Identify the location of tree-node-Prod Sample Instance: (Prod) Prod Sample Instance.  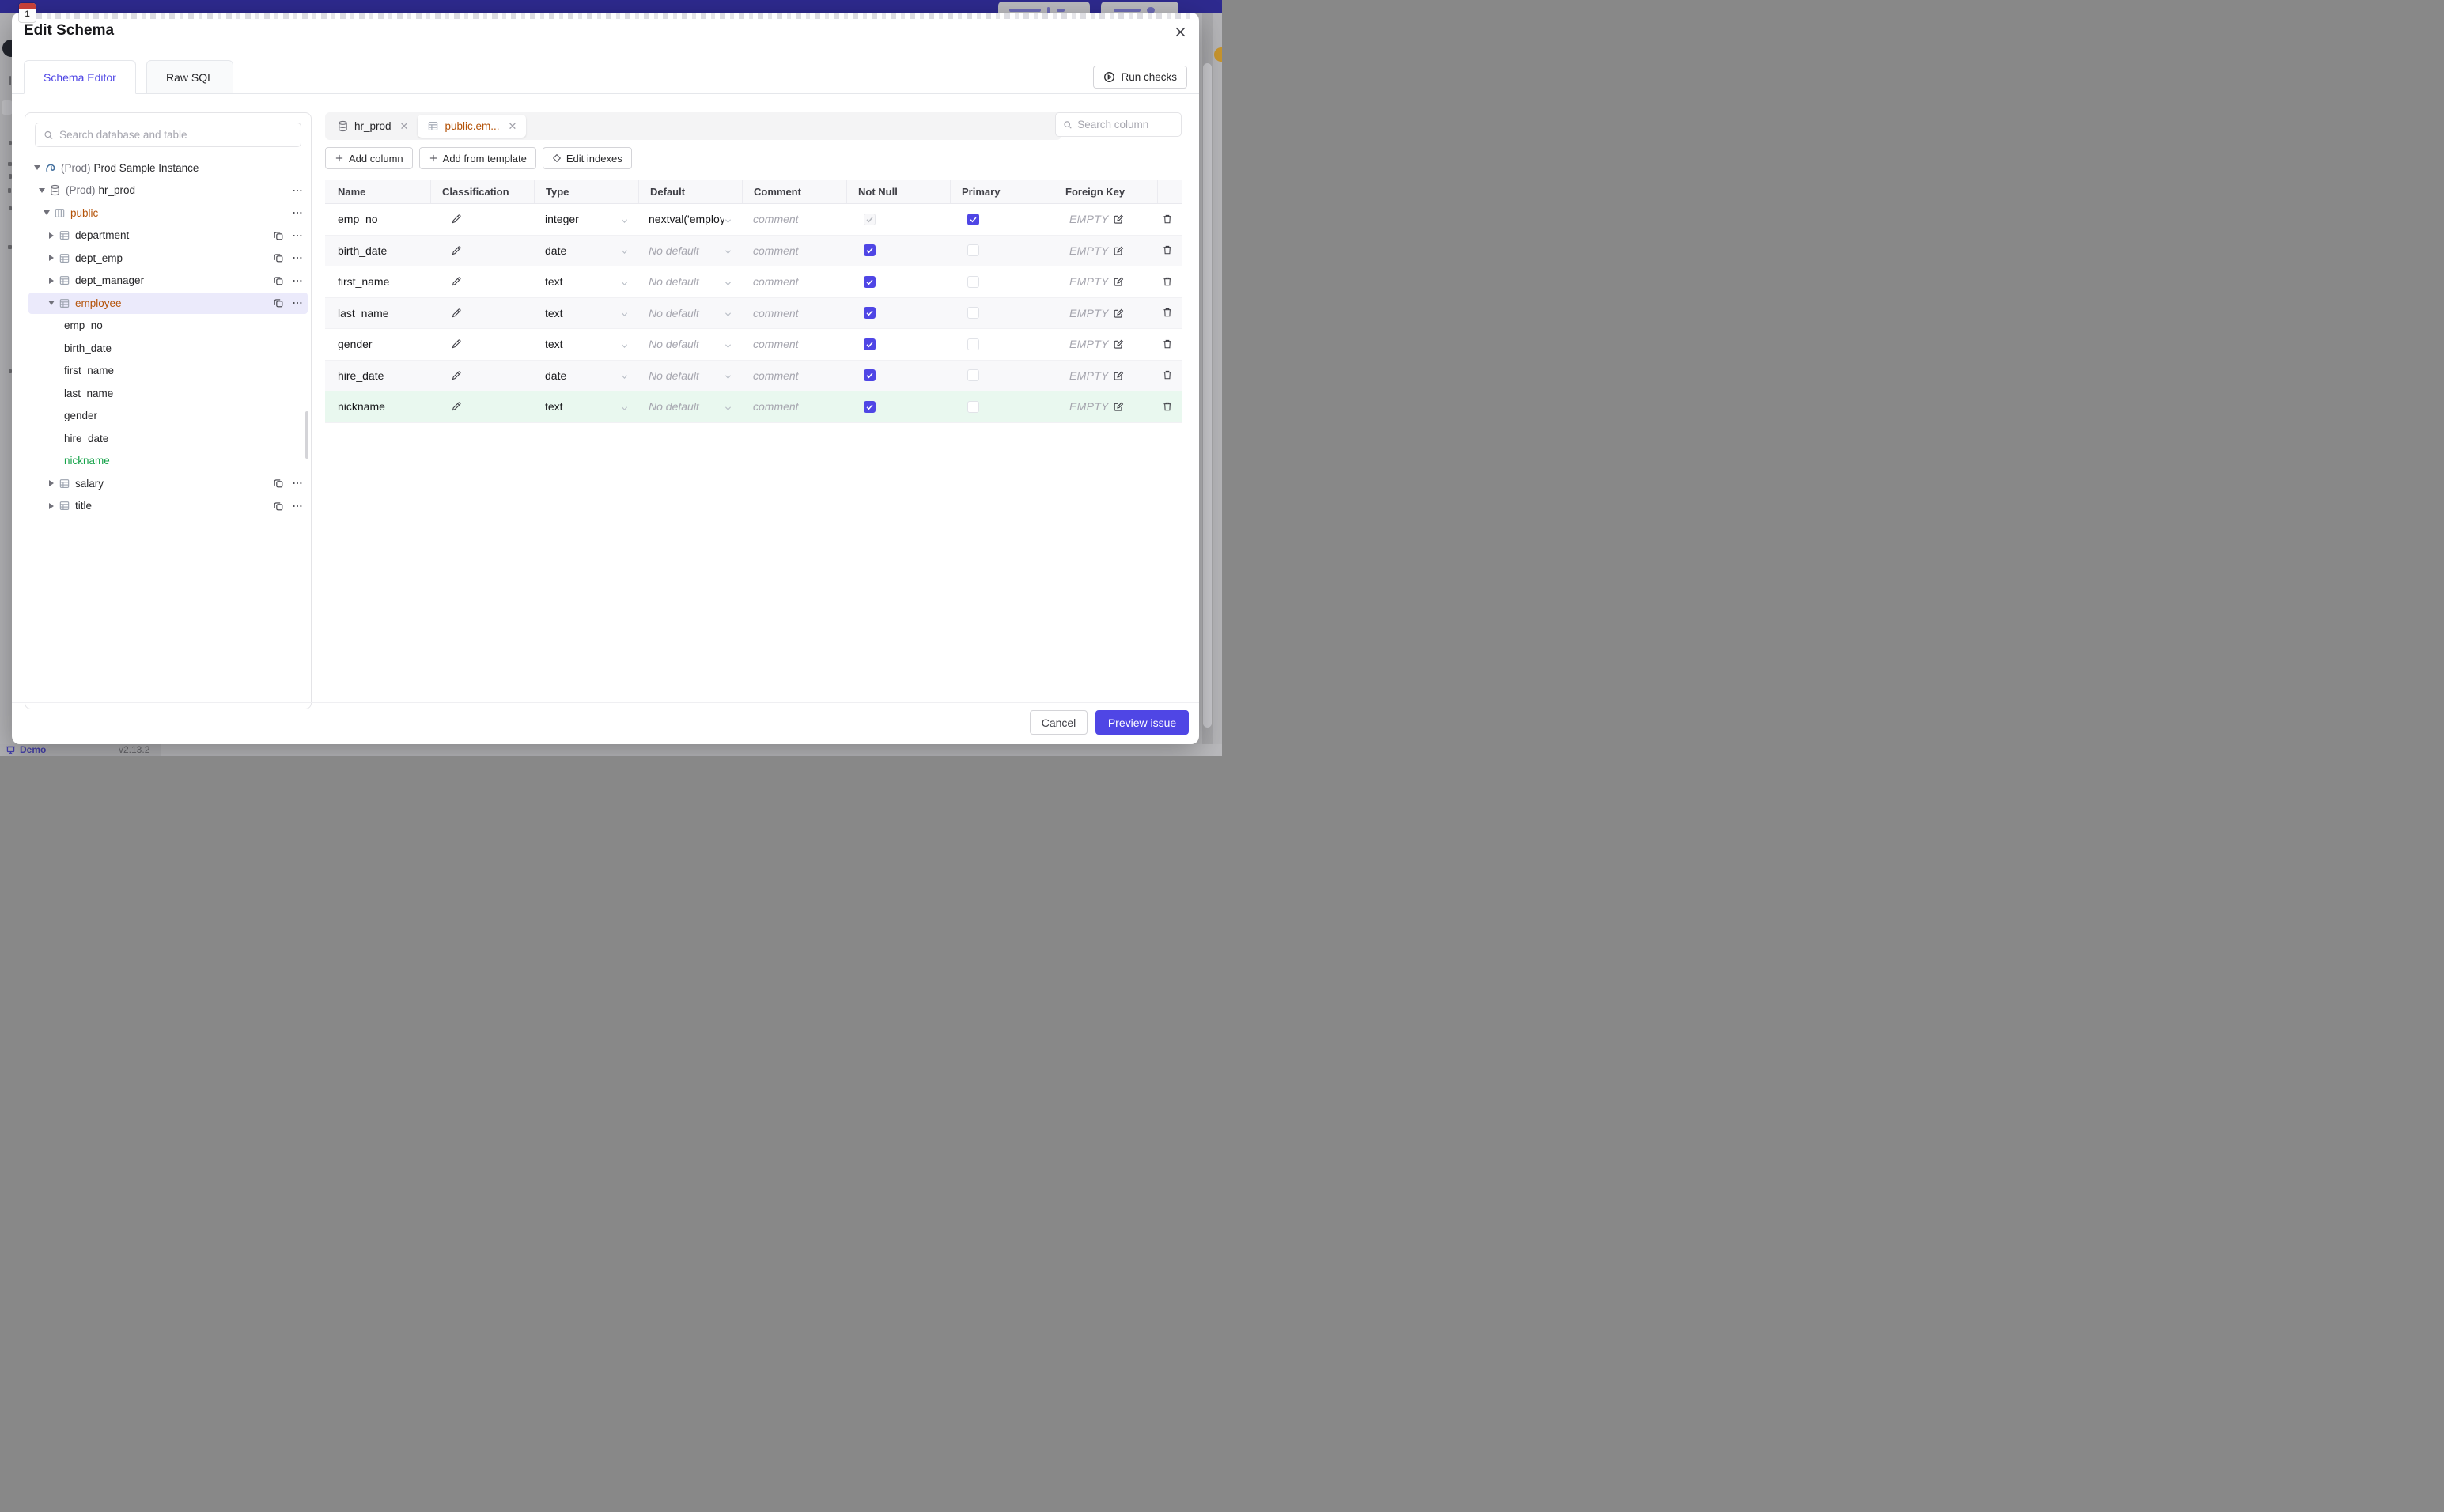
(168, 169).